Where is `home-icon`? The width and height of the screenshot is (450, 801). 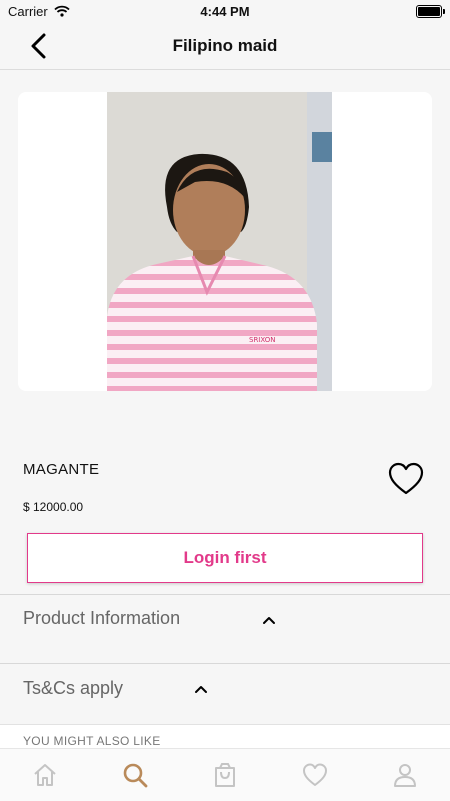
home-icon is located at coordinates (45, 775).